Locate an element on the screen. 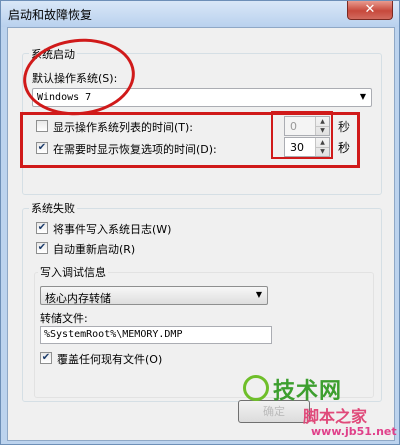  close-button: ✕ is located at coordinates (370, 10).